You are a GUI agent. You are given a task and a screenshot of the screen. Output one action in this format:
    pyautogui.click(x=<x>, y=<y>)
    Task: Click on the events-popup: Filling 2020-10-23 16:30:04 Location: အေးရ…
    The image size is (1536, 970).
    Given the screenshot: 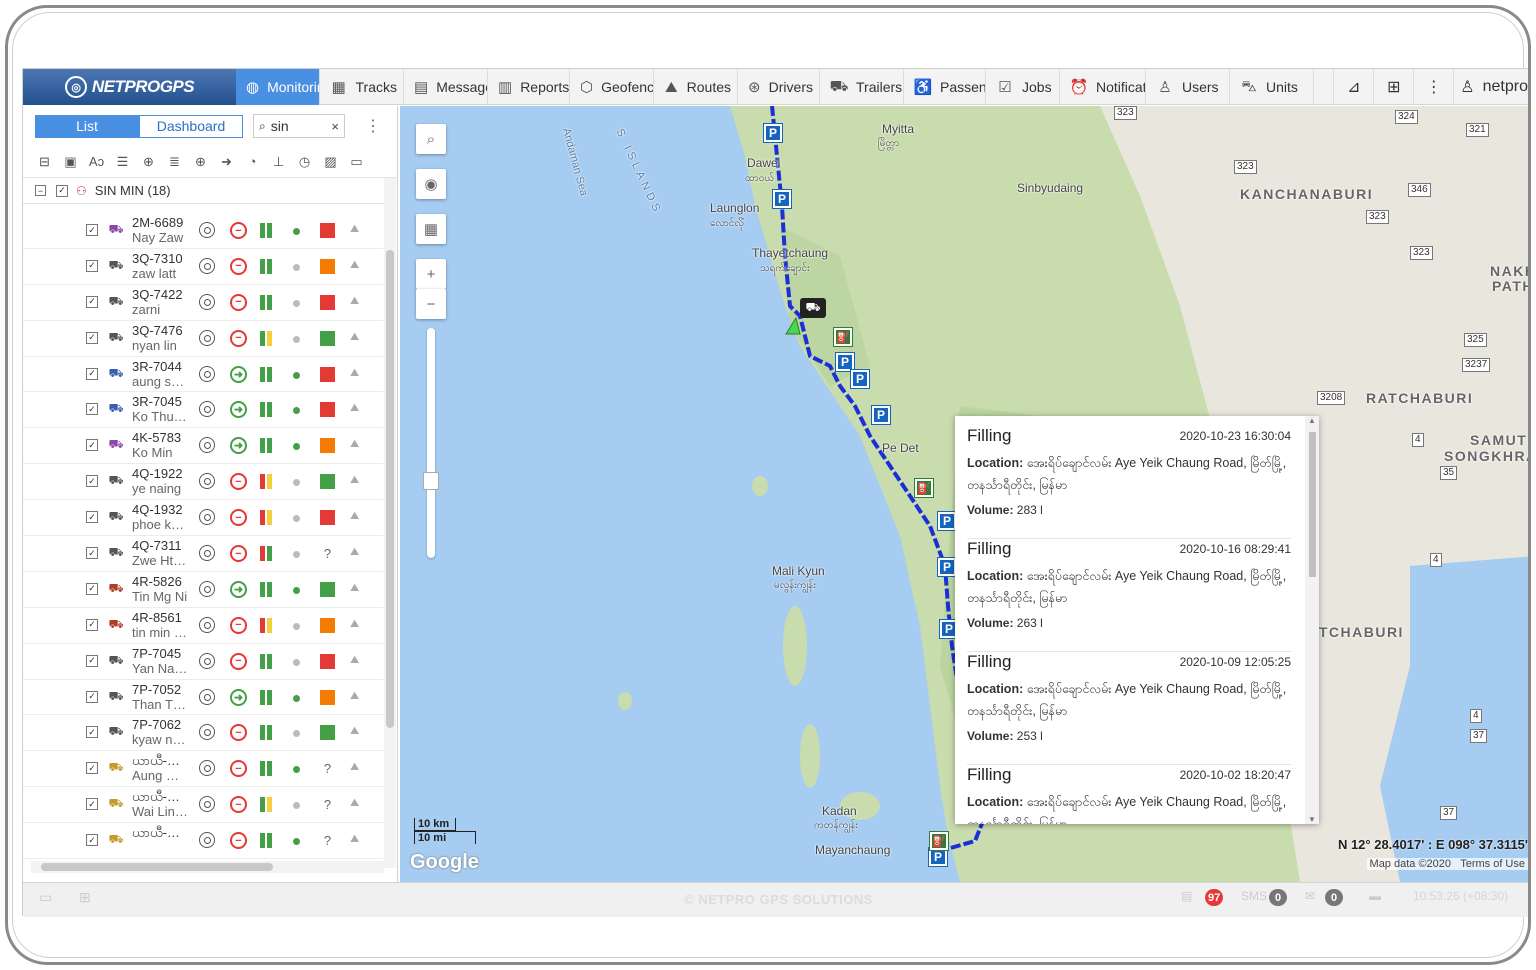 What is the action you would take?
    pyautogui.click(x=1137, y=620)
    